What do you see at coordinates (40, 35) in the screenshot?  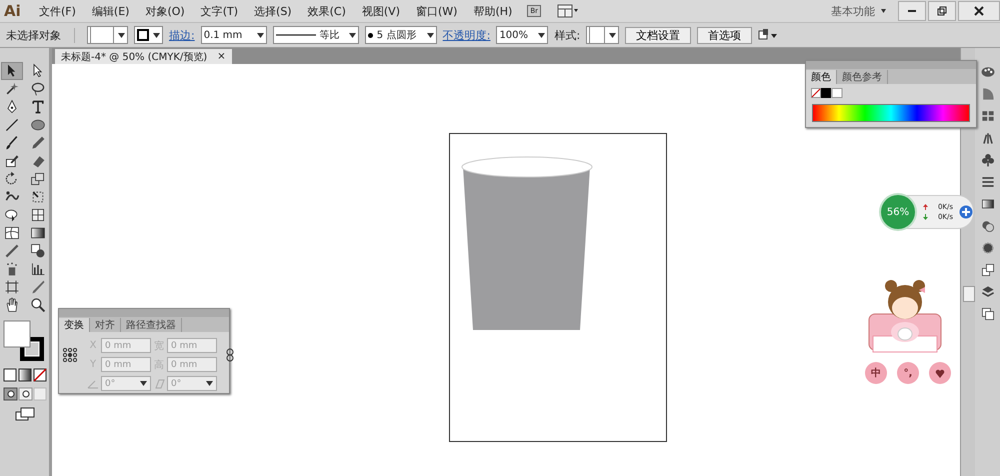 I see `selection-status: 未选择对象` at bounding box center [40, 35].